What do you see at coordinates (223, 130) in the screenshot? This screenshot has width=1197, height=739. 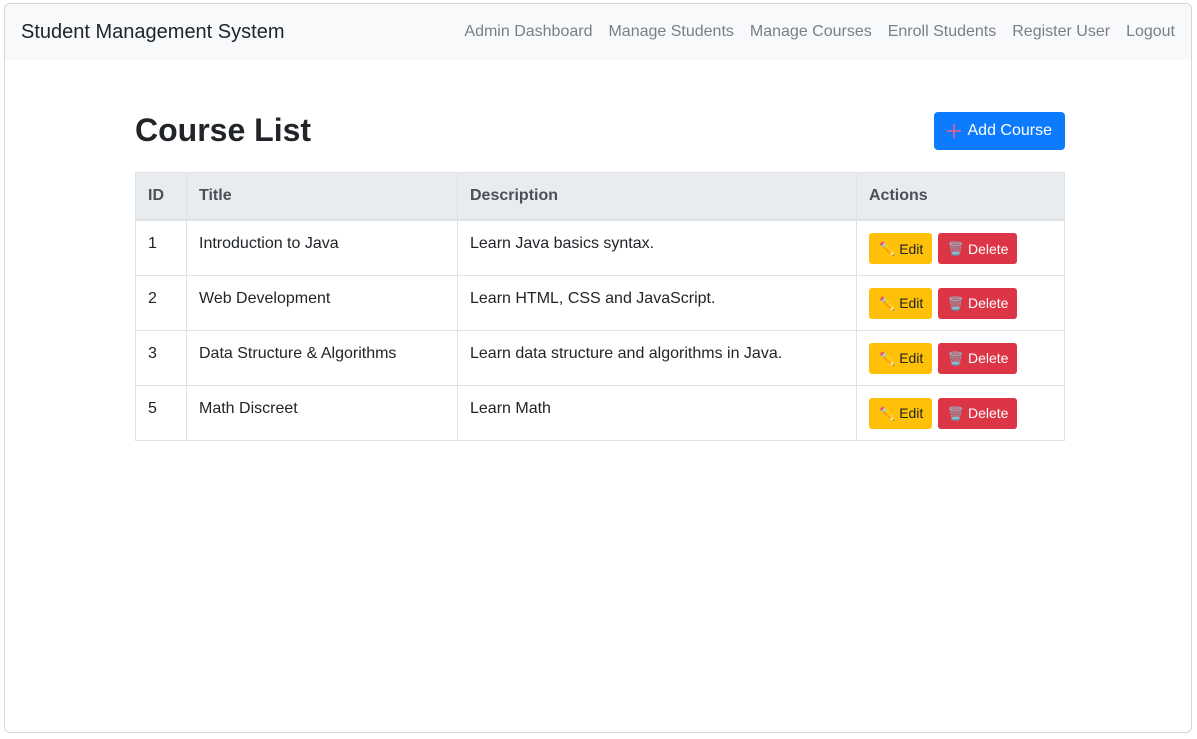 I see `page-title: Course List` at bounding box center [223, 130].